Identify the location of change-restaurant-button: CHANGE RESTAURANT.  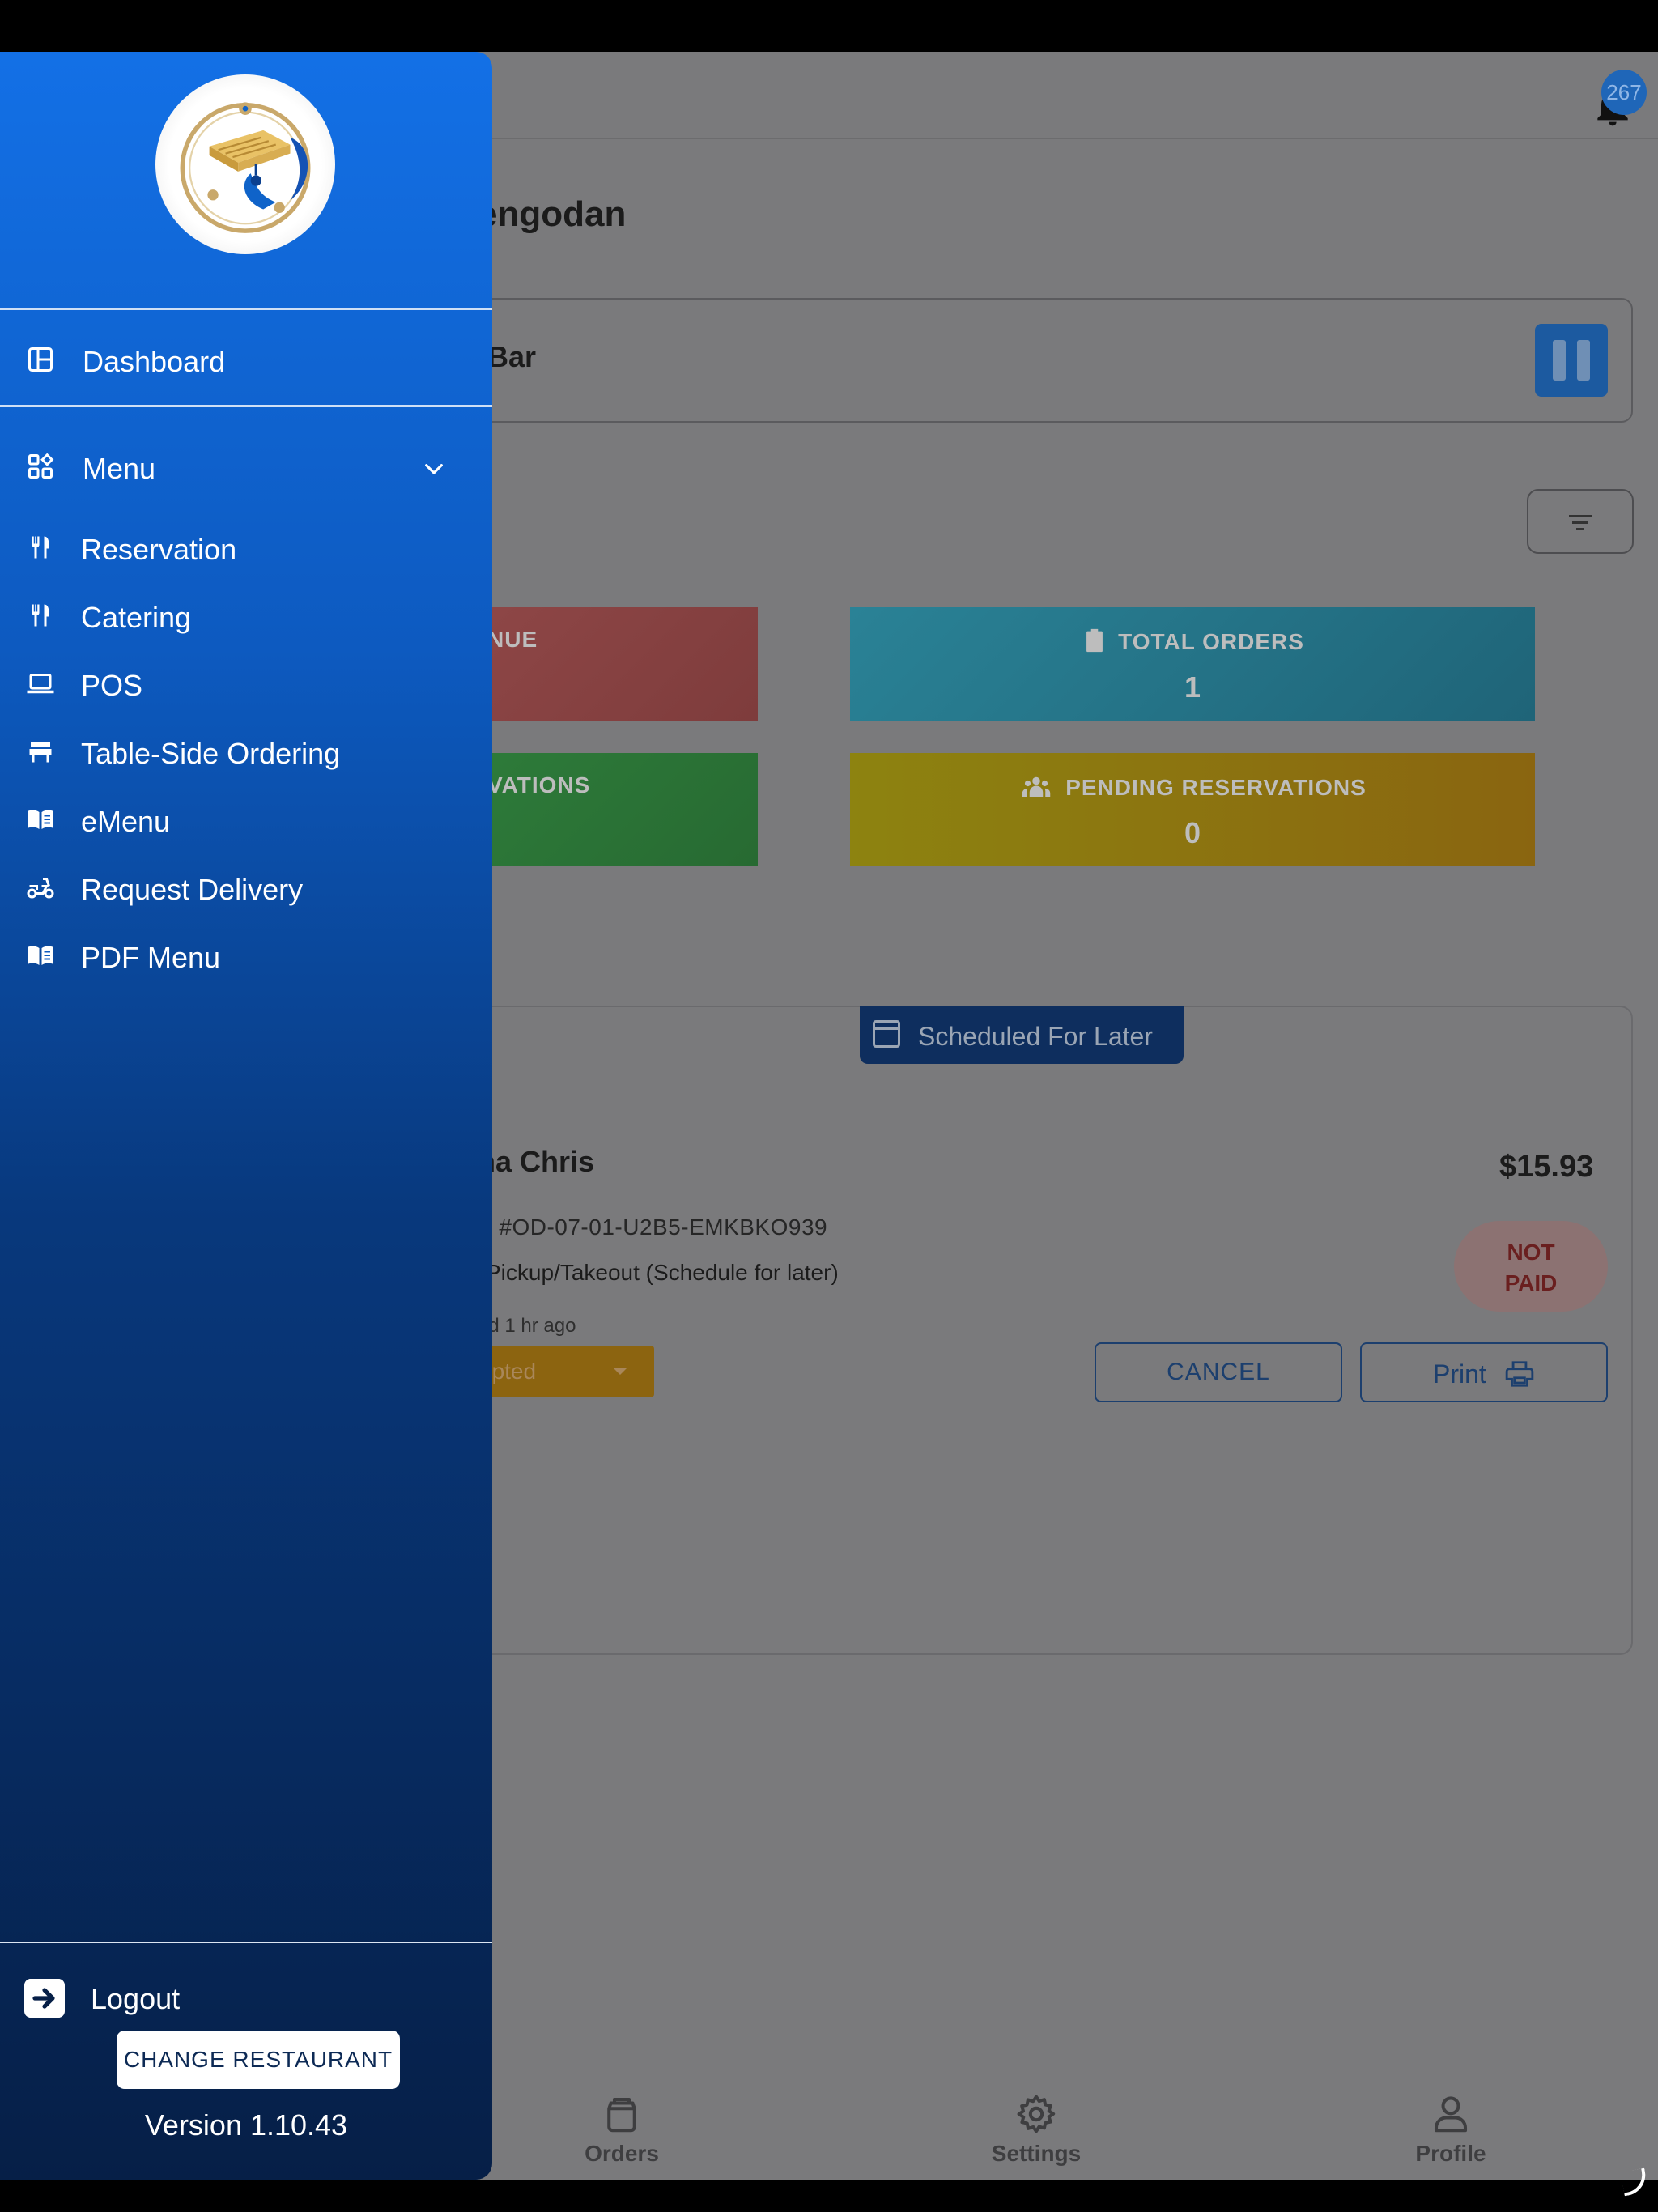
(258, 2060).